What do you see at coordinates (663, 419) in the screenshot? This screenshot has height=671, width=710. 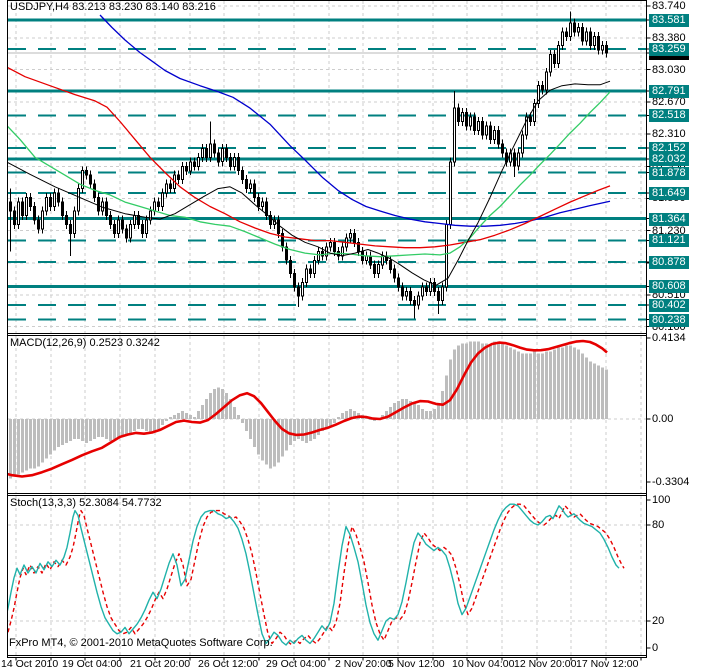 I see `macd-axis-label: 0.00` at bounding box center [663, 419].